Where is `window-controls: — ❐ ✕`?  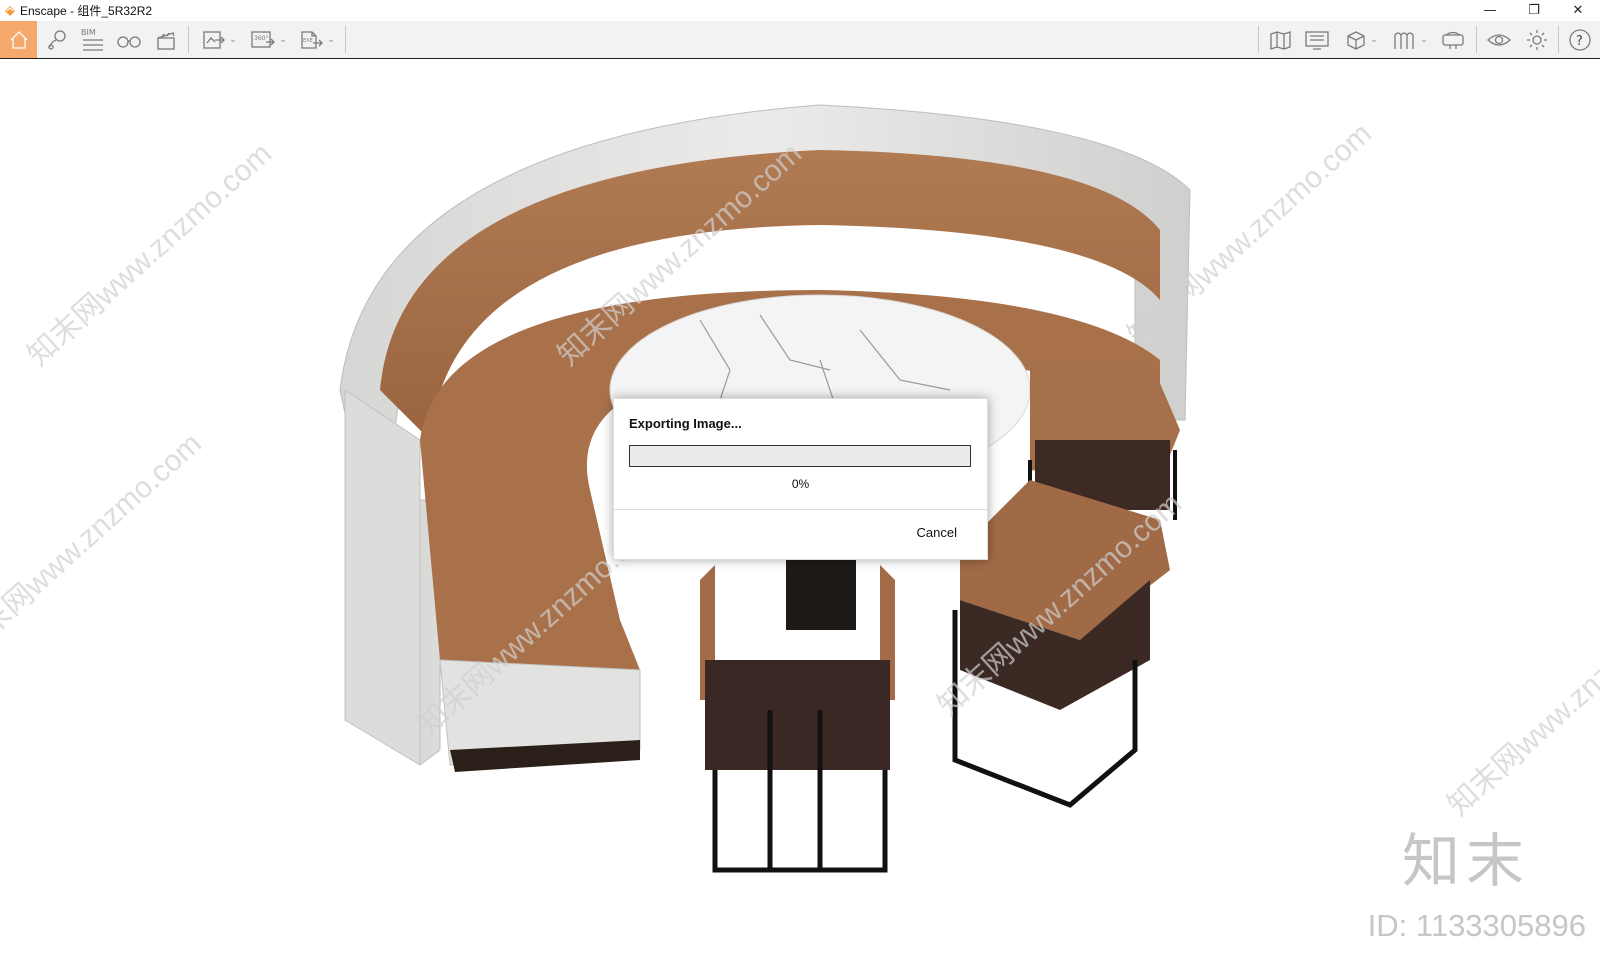 window-controls: — ❐ ✕ is located at coordinates (1534, 10).